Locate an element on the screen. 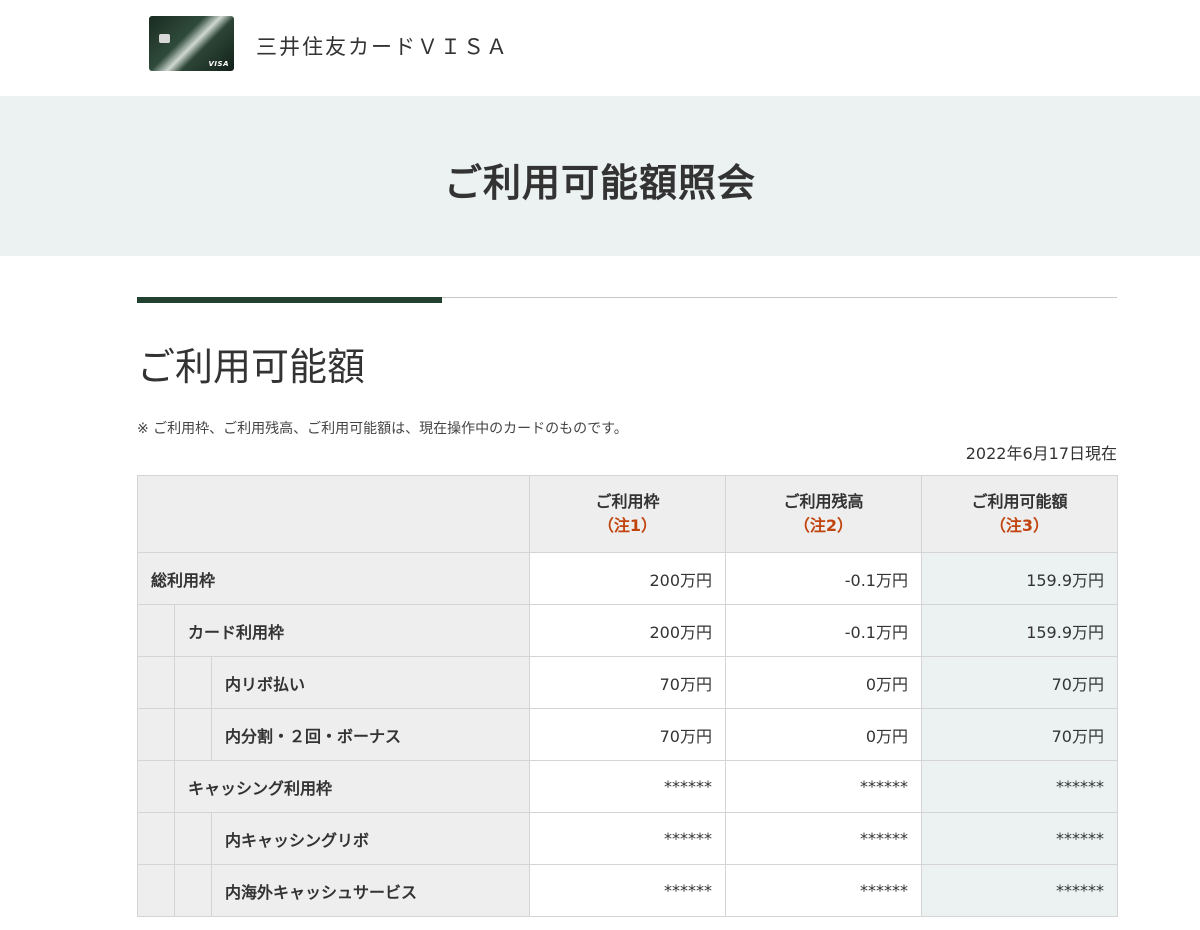 This screenshot has height=930, width=1200. row-label-cell: 内海外キャッシュサービス is located at coordinates (333, 890).